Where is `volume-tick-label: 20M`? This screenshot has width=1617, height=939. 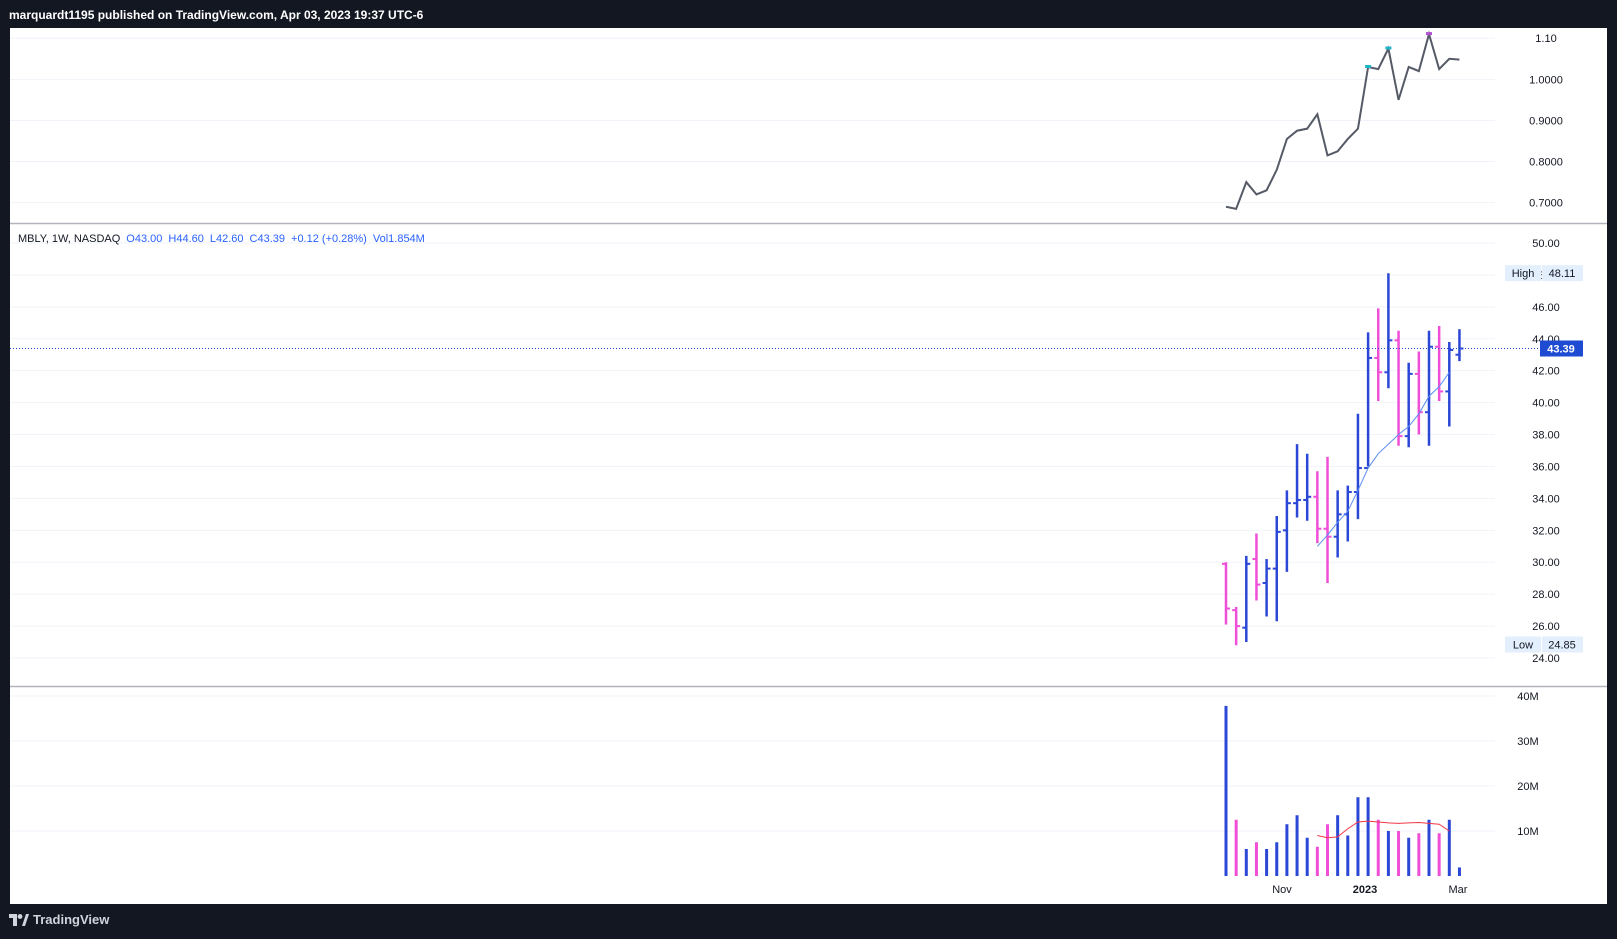 volume-tick-label: 20M is located at coordinates (1527, 787).